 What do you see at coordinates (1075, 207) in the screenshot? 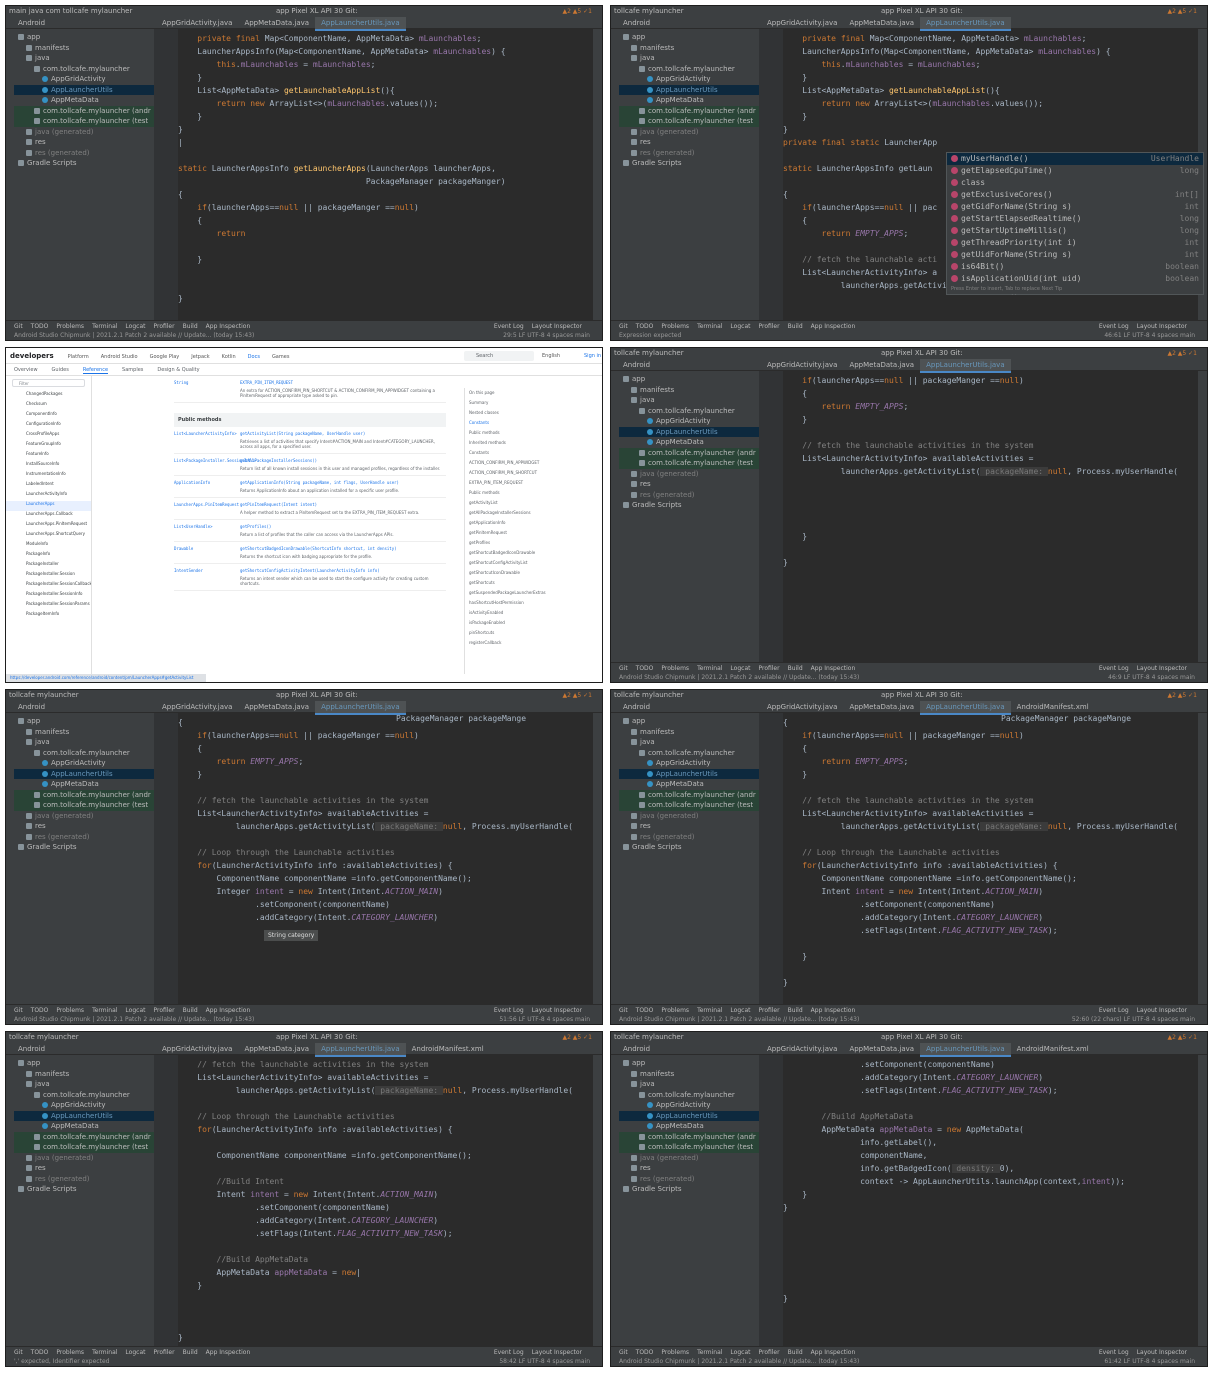
I see `completion-item: getGidForName(String s) int` at bounding box center [1075, 207].